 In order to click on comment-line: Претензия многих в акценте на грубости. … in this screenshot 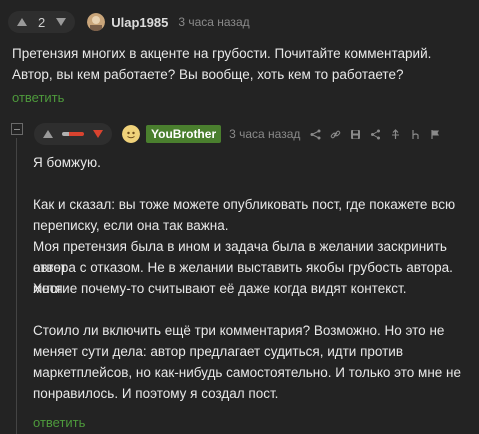, I will do `click(222, 53)`.